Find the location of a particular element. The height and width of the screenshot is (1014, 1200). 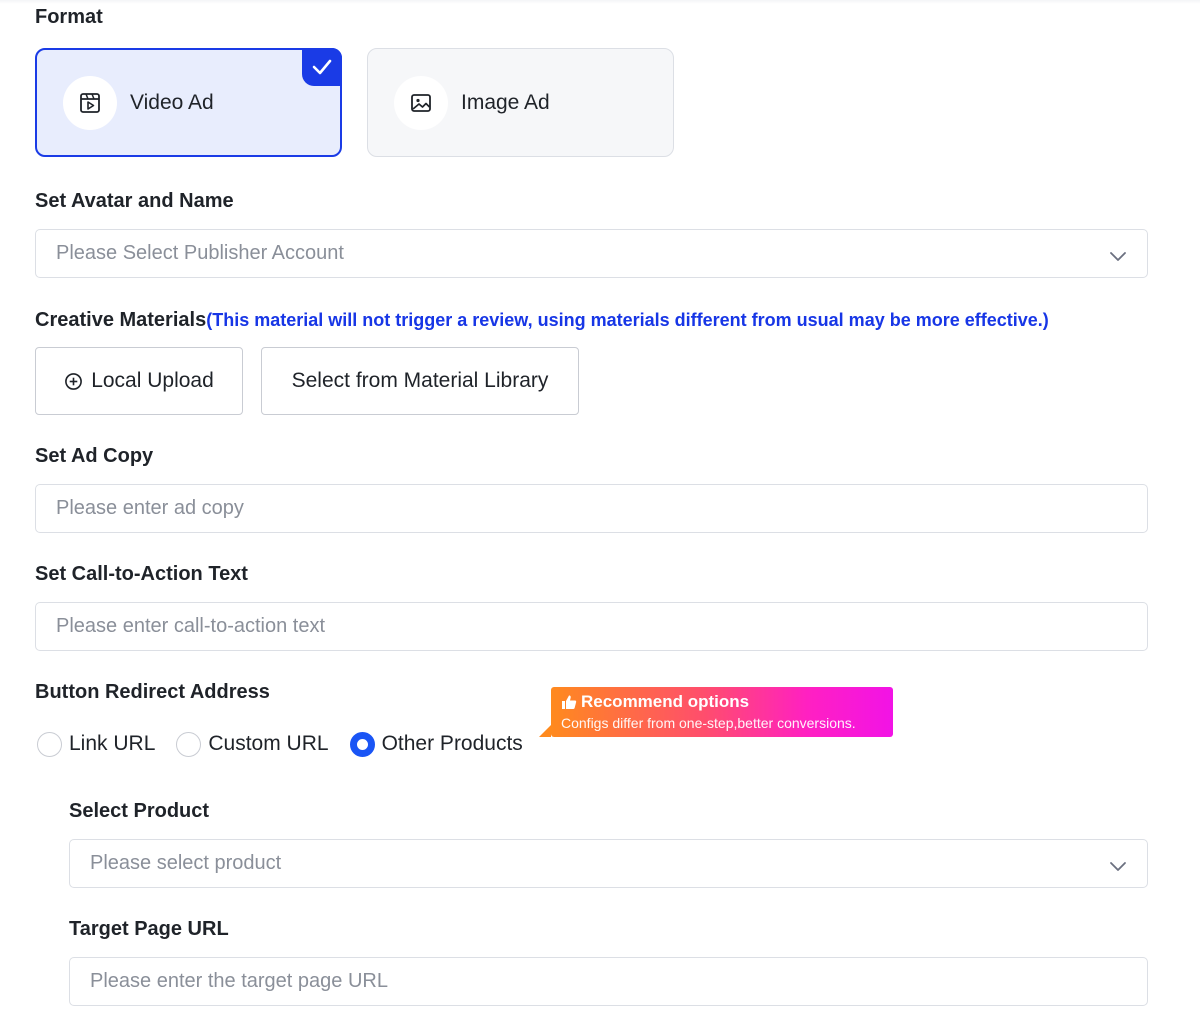

creative-label-text: Creative Materials is located at coordinates (121, 320).